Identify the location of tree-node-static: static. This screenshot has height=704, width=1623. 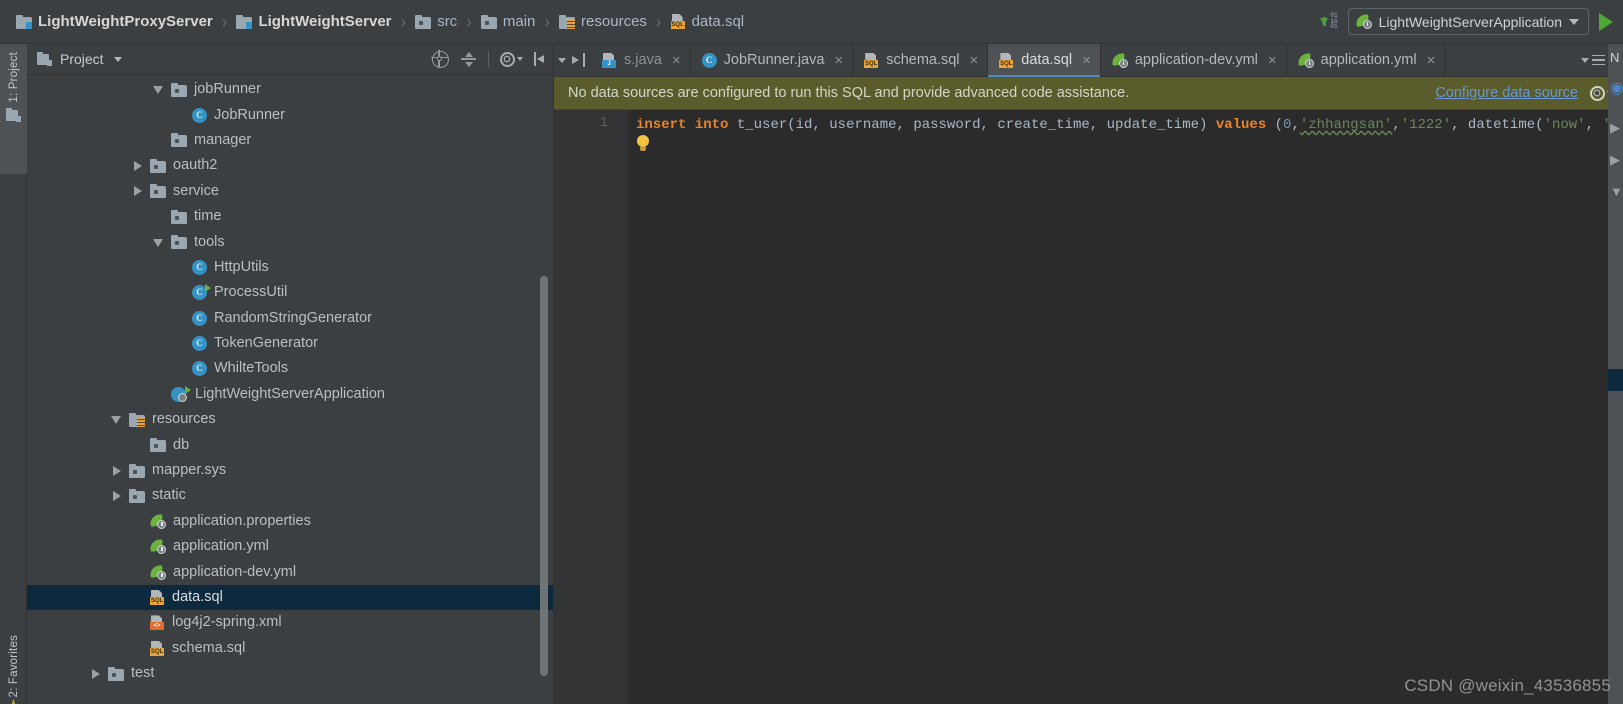
(290, 495).